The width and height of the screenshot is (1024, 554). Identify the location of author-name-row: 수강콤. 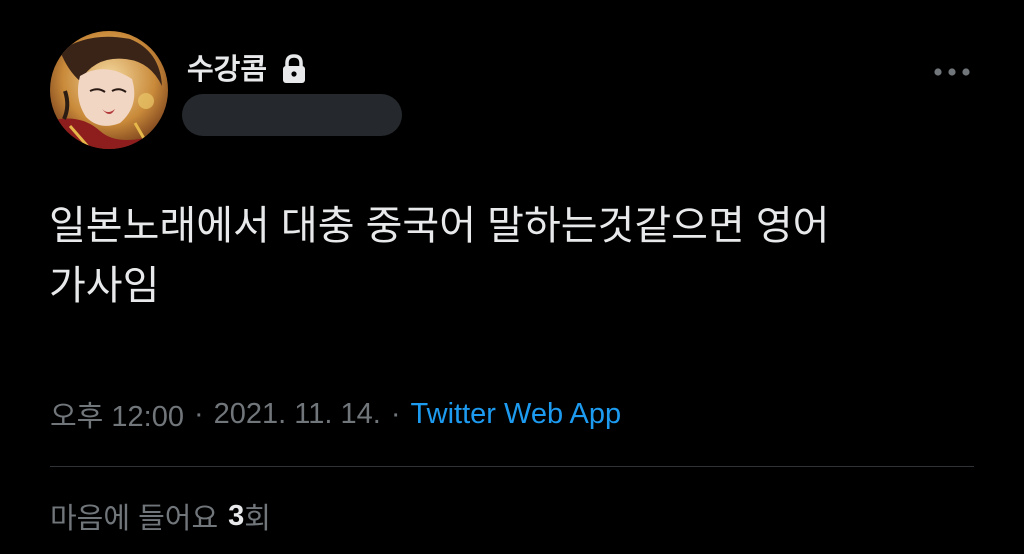
(248, 70).